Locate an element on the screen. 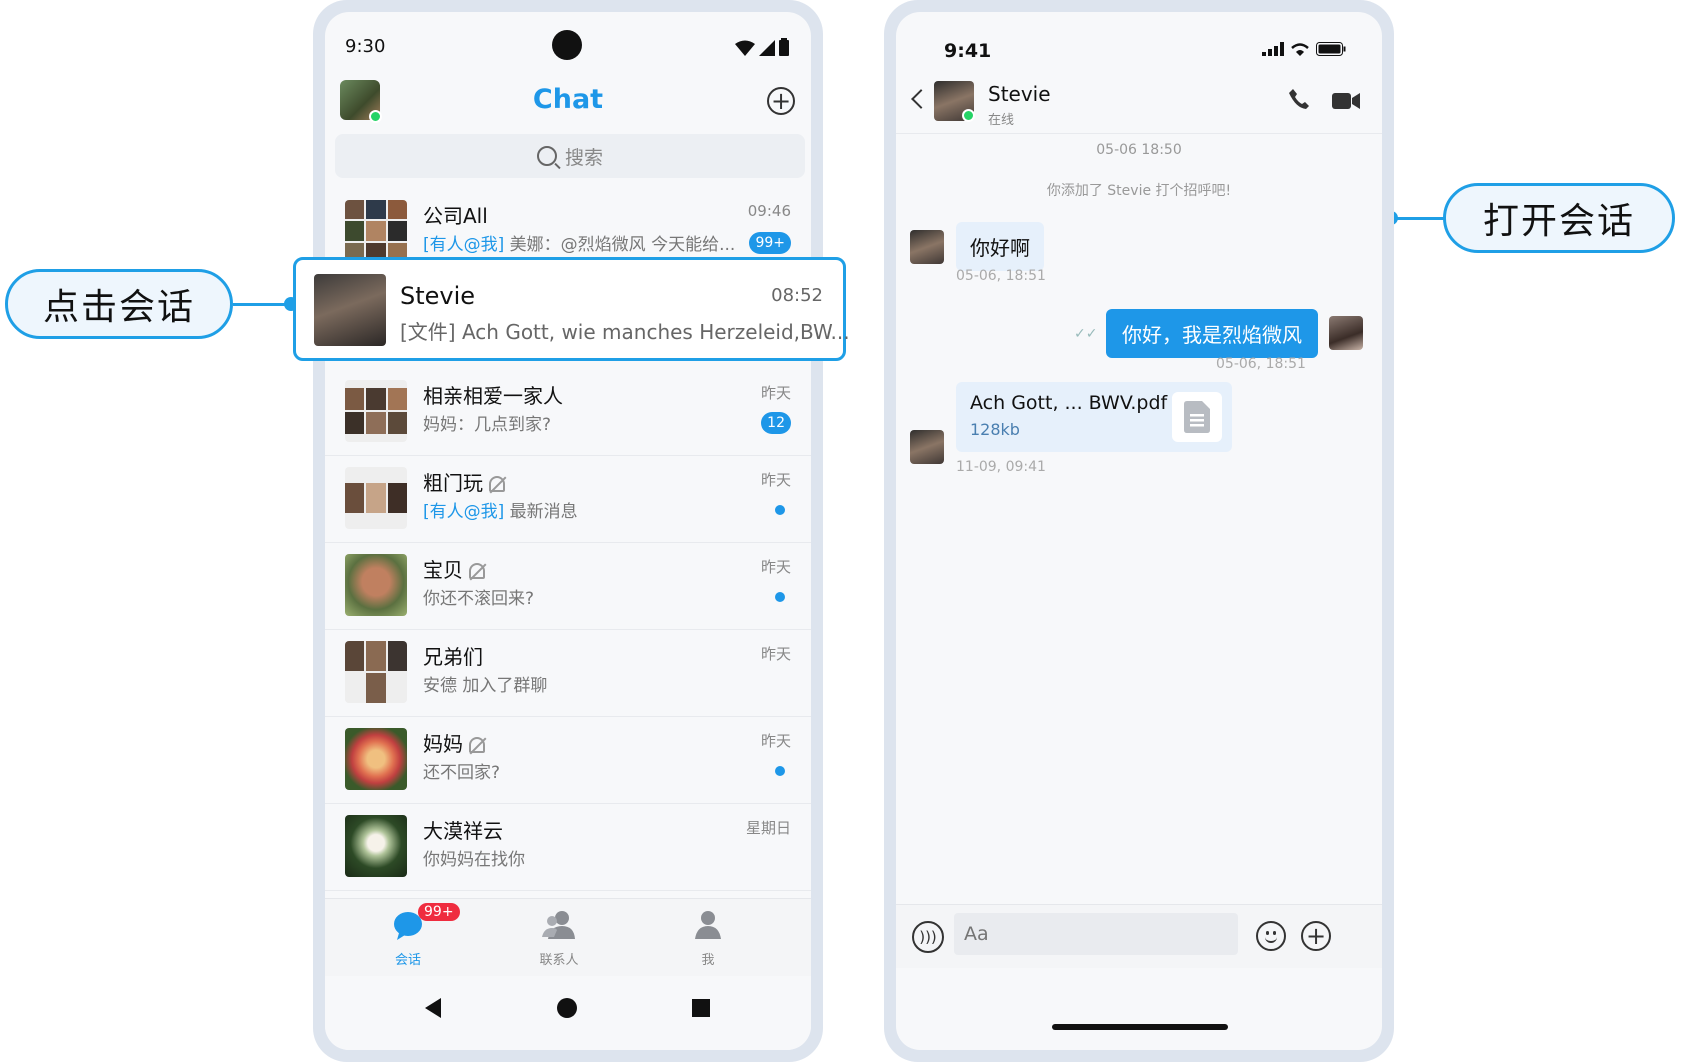 Image resolution: width=1683 pixels, height=1062 pixels. tab-label: 我 is located at coordinates (708, 960).